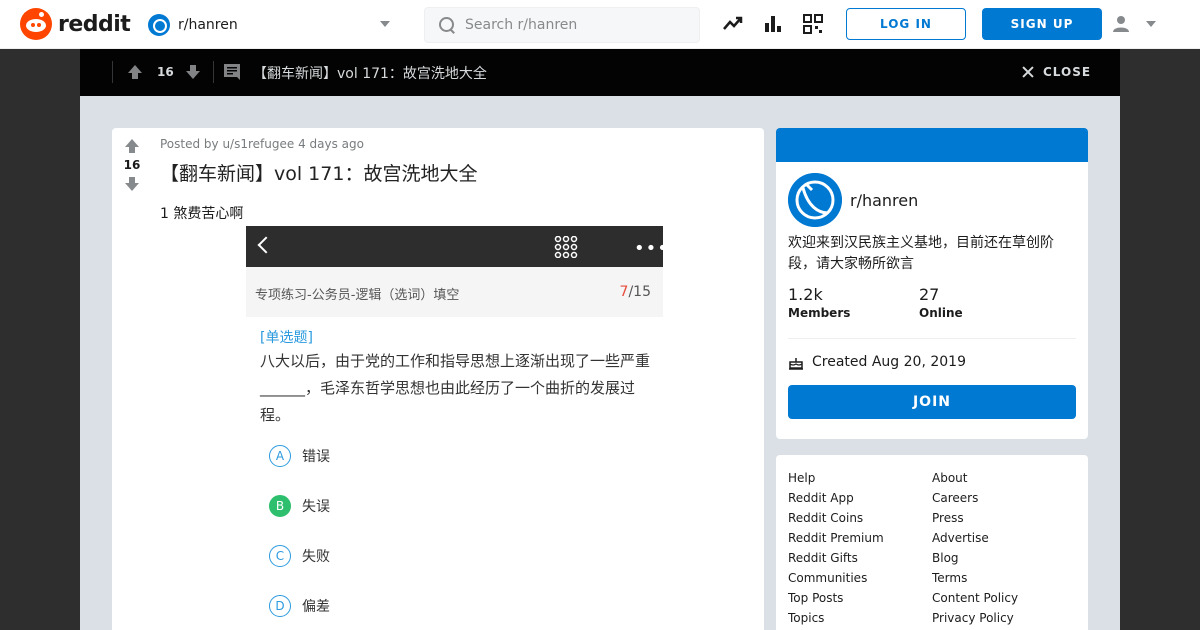 The width and height of the screenshot is (1200, 630). What do you see at coordinates (975, 578) in the screenshot?
I see `footer-link: Terms` at bounding box center [975, 578].